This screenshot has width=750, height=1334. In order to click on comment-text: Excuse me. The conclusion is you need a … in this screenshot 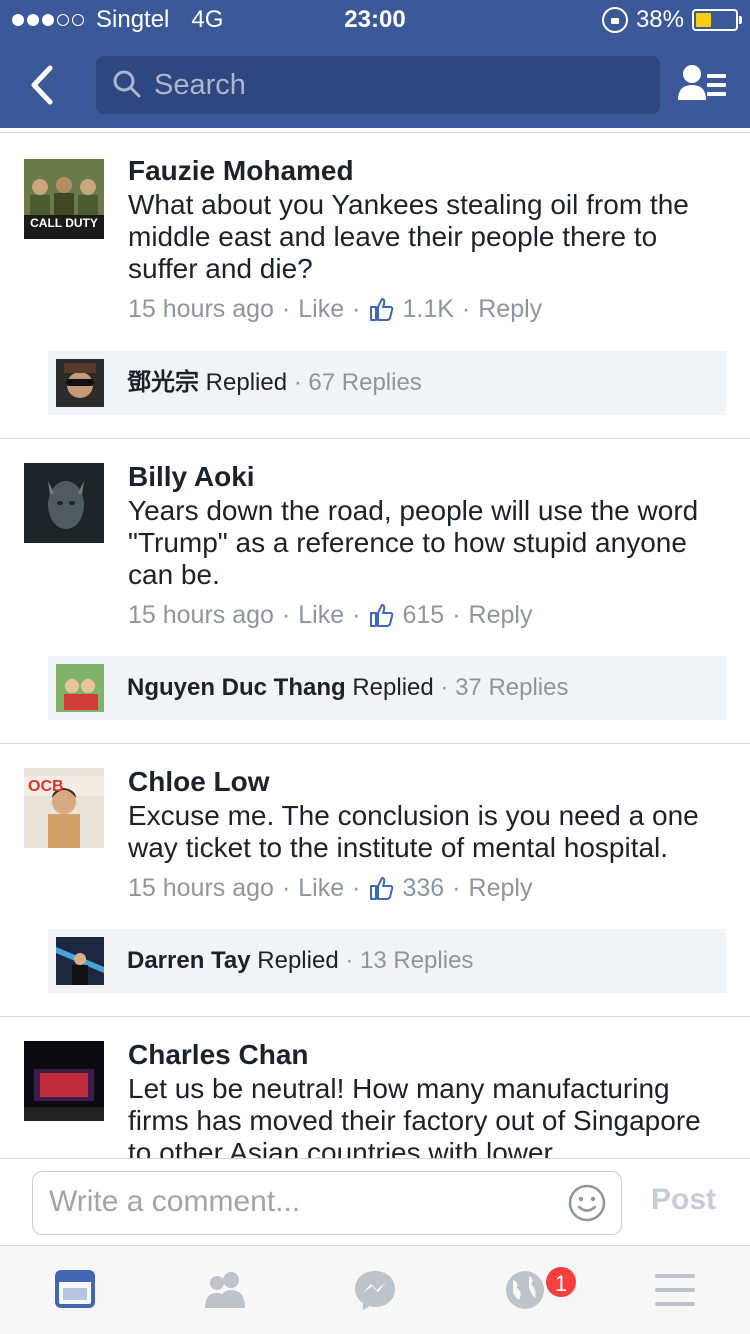, I will do `click(413, 831)`.